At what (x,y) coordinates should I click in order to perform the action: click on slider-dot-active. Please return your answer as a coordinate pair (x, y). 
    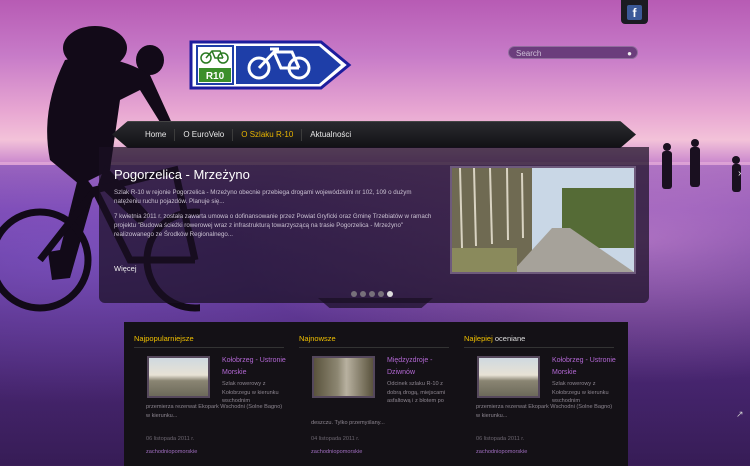
    Looking at the image, I should click on (390, 294).